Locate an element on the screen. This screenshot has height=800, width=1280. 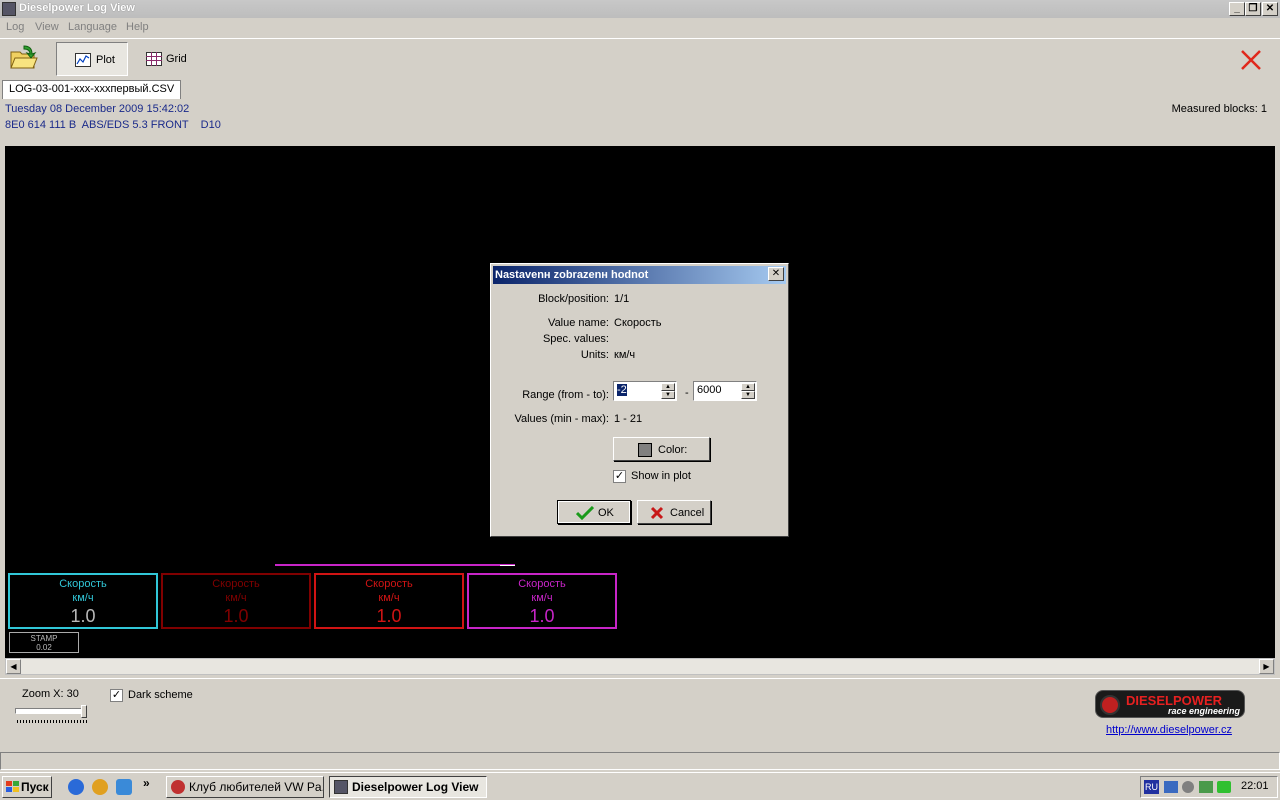
zoom-slider is located at coordinates (52, 715).